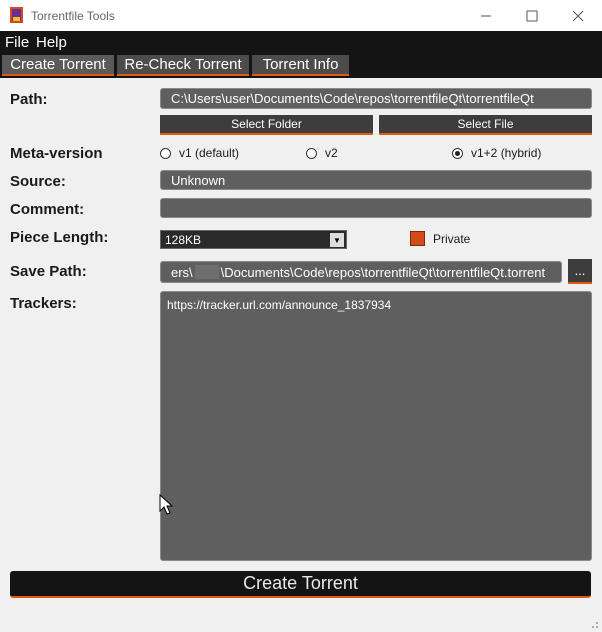  I want to click on window-title: Torrentfile Tools, so click(73, 16).